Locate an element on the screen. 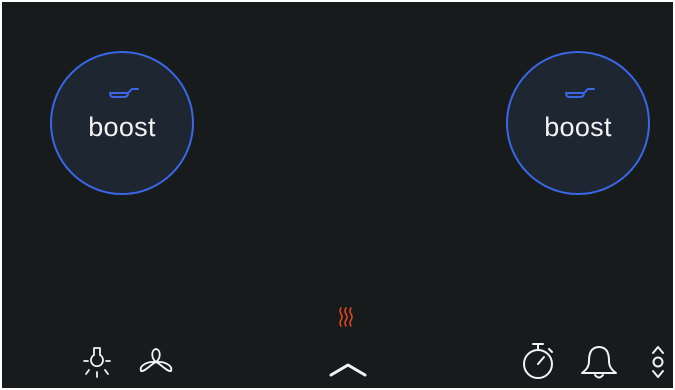 This screenshot has height=390, width=675. heat-indicator-icon is located at coordinates (346, 317).